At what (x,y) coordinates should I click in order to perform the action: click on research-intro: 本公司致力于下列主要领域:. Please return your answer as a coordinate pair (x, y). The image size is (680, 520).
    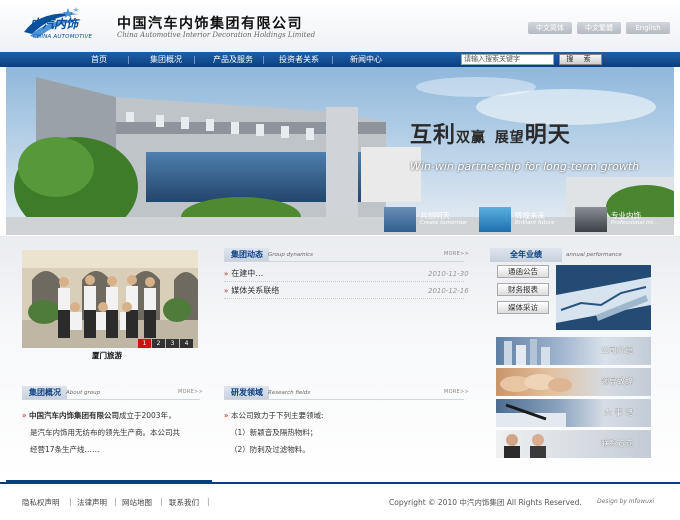
    Looking at the image, I should click on (277, 415).